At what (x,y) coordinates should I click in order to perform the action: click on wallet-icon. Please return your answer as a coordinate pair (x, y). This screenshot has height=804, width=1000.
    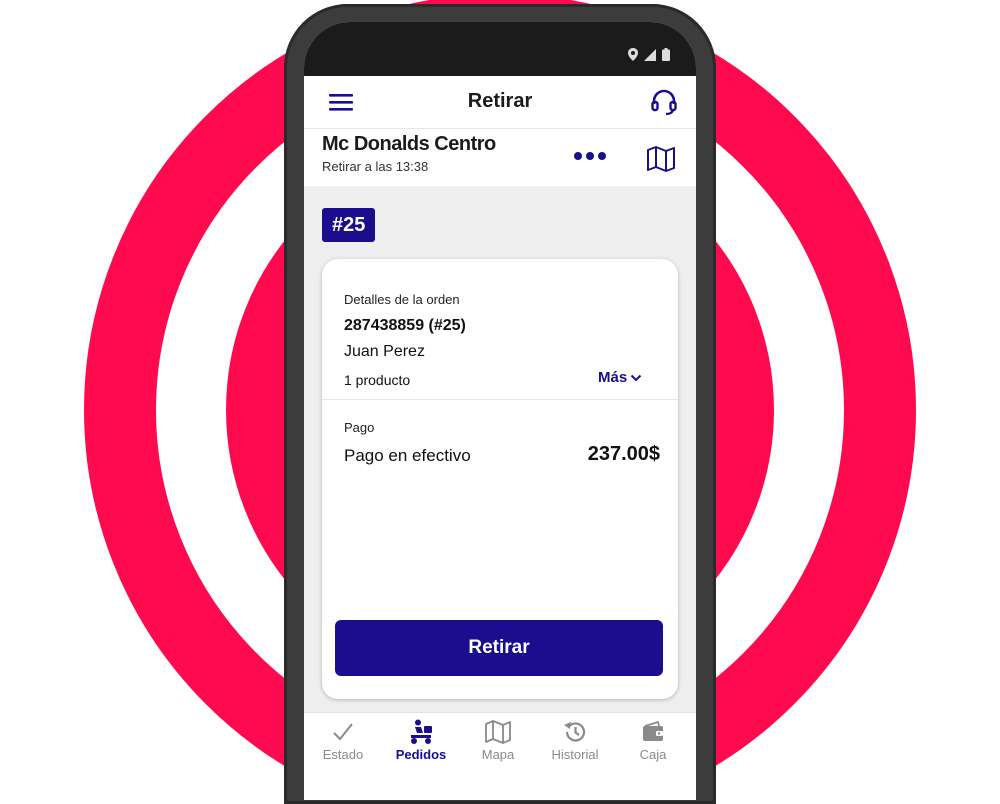
    Looking at the image, I should click on (653, 730).